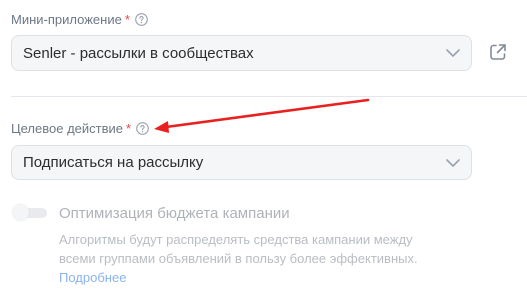 The height and width of the screenshot is (306, 527). What do you see at coordinates (138, 53) in the screenshot?
I see `mini-app-select-value: Senler - рассылки в сообществах` at bounding box center [138, 53].